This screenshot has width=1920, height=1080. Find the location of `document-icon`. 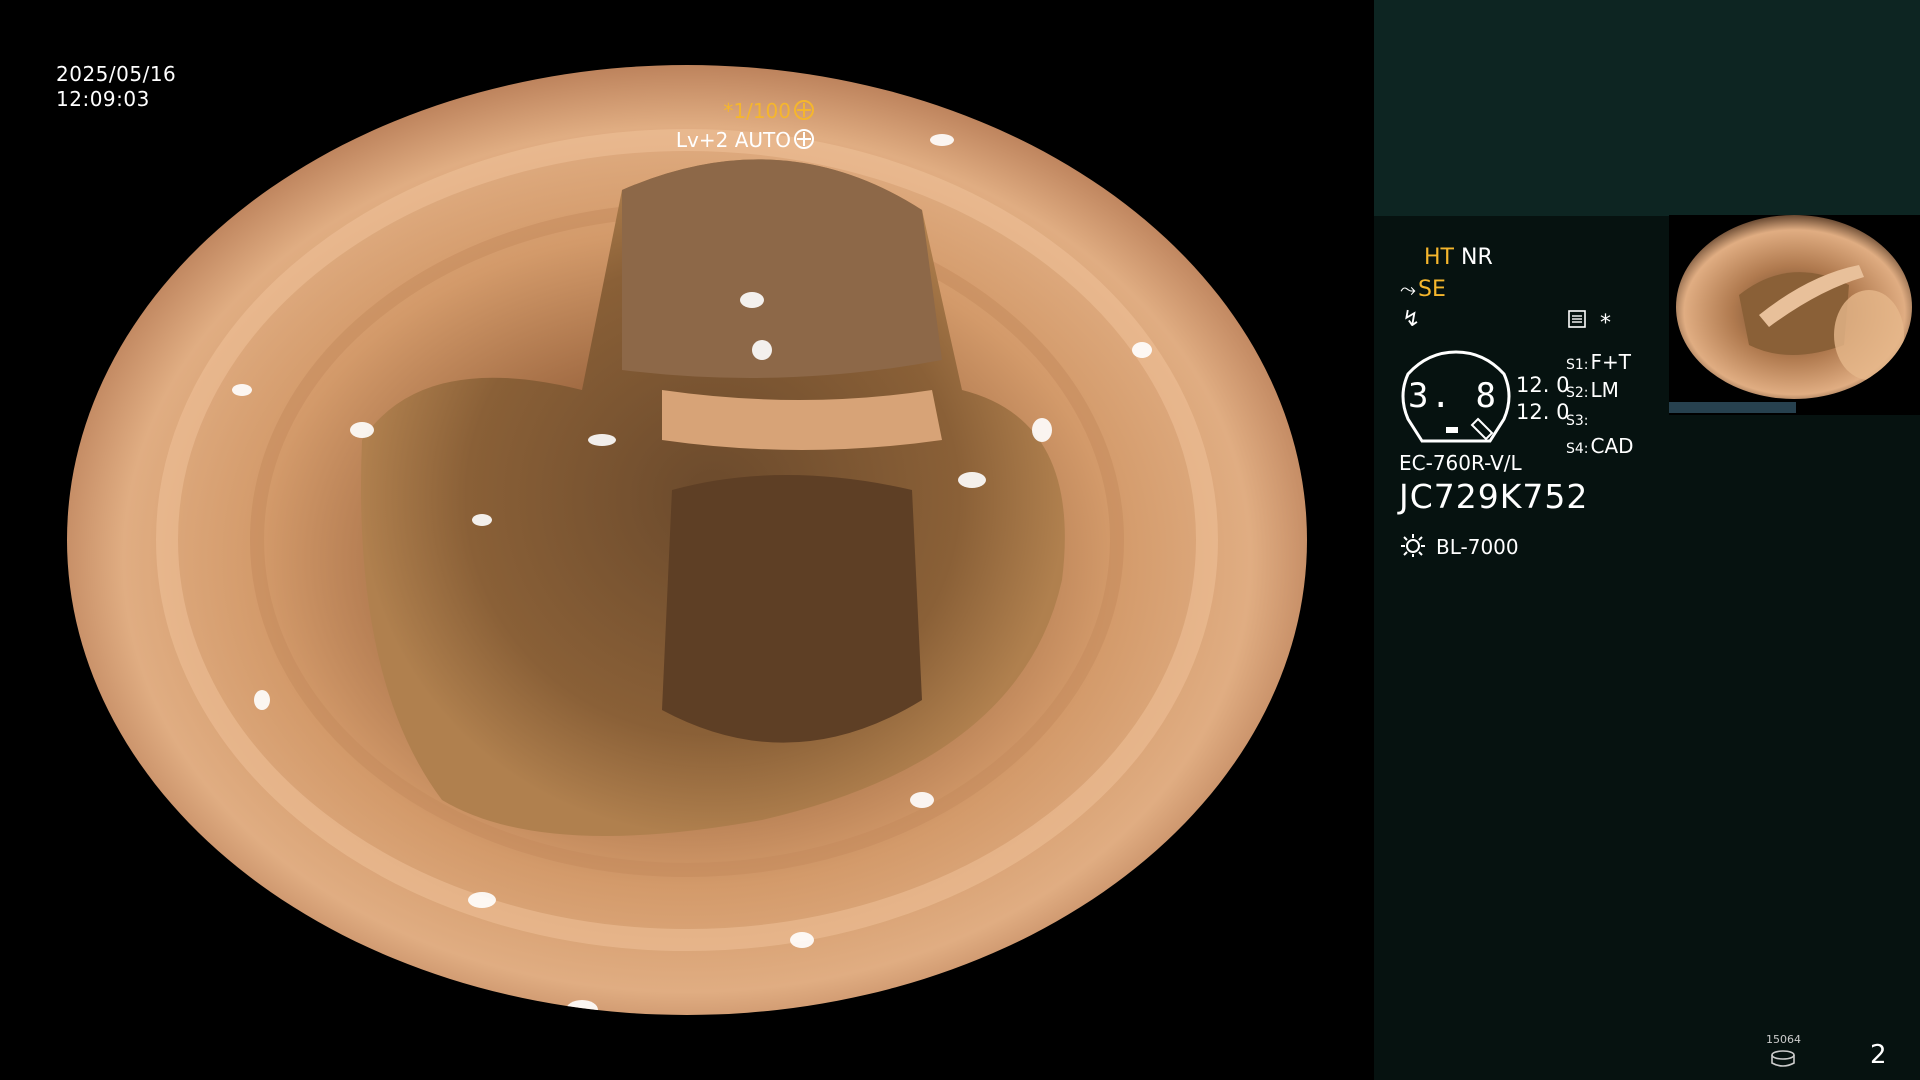

document-icon is located at coordinates (1577, 319).